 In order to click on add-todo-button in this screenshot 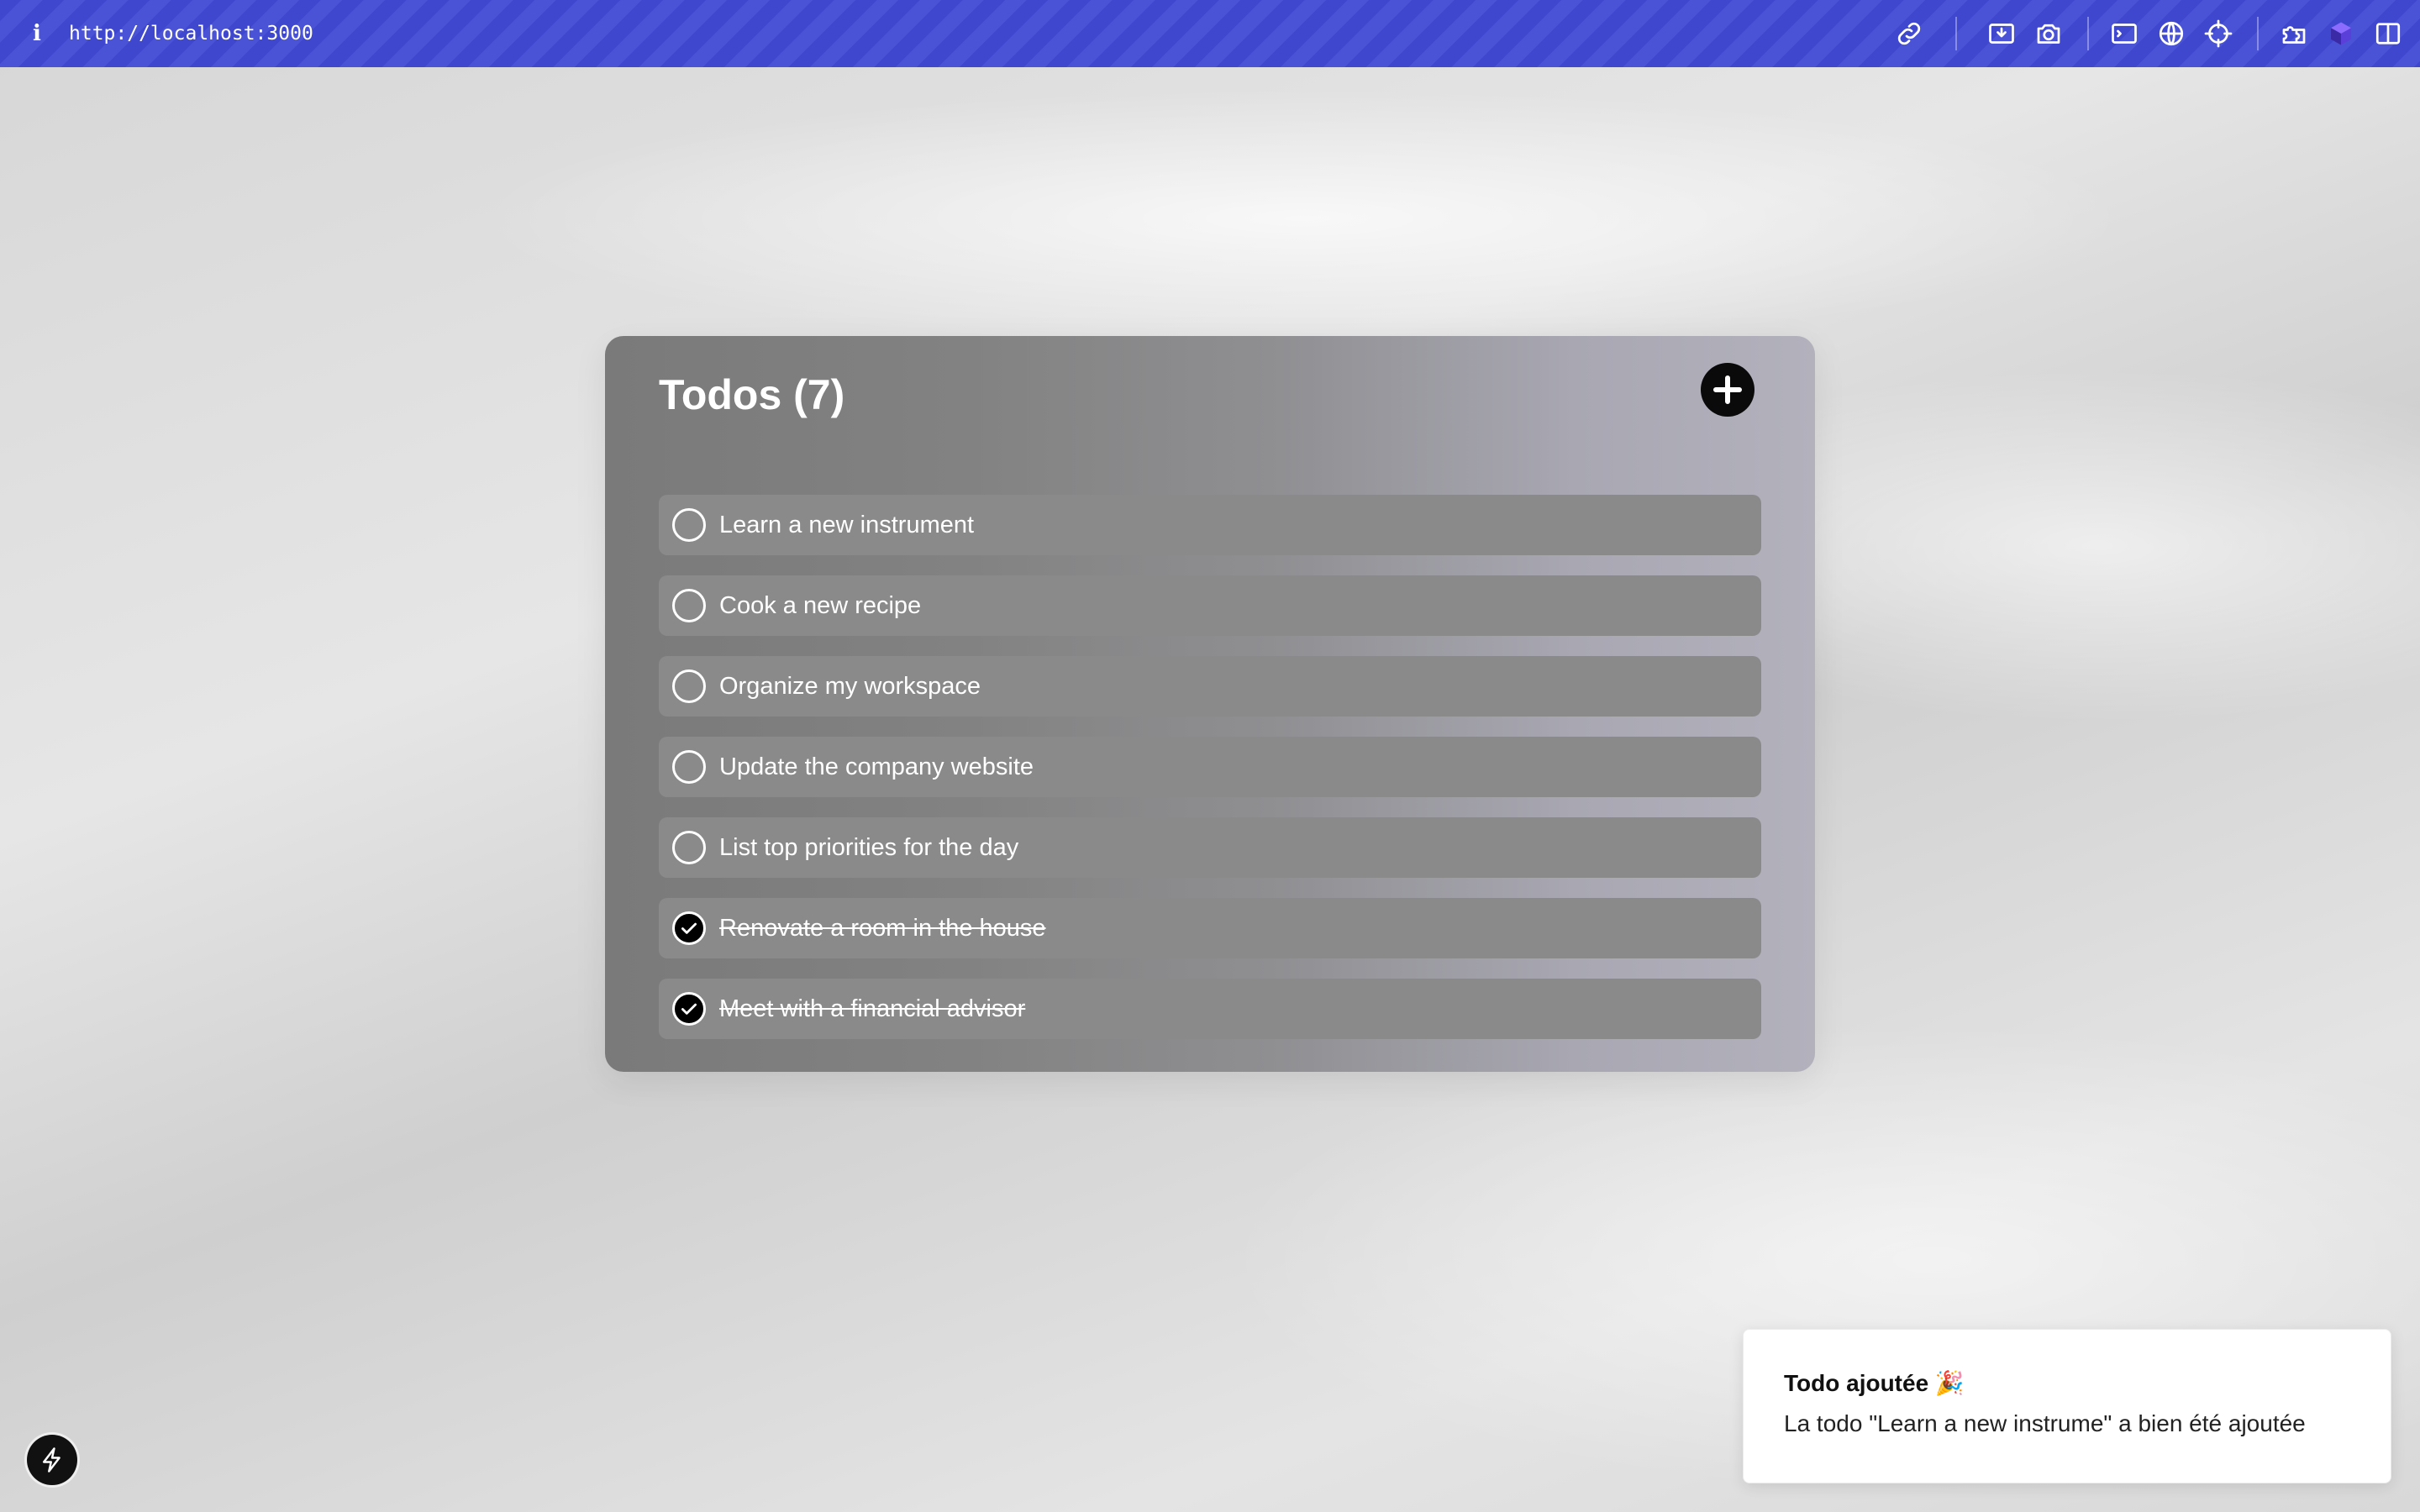, I will do `click(1728, 390)`.